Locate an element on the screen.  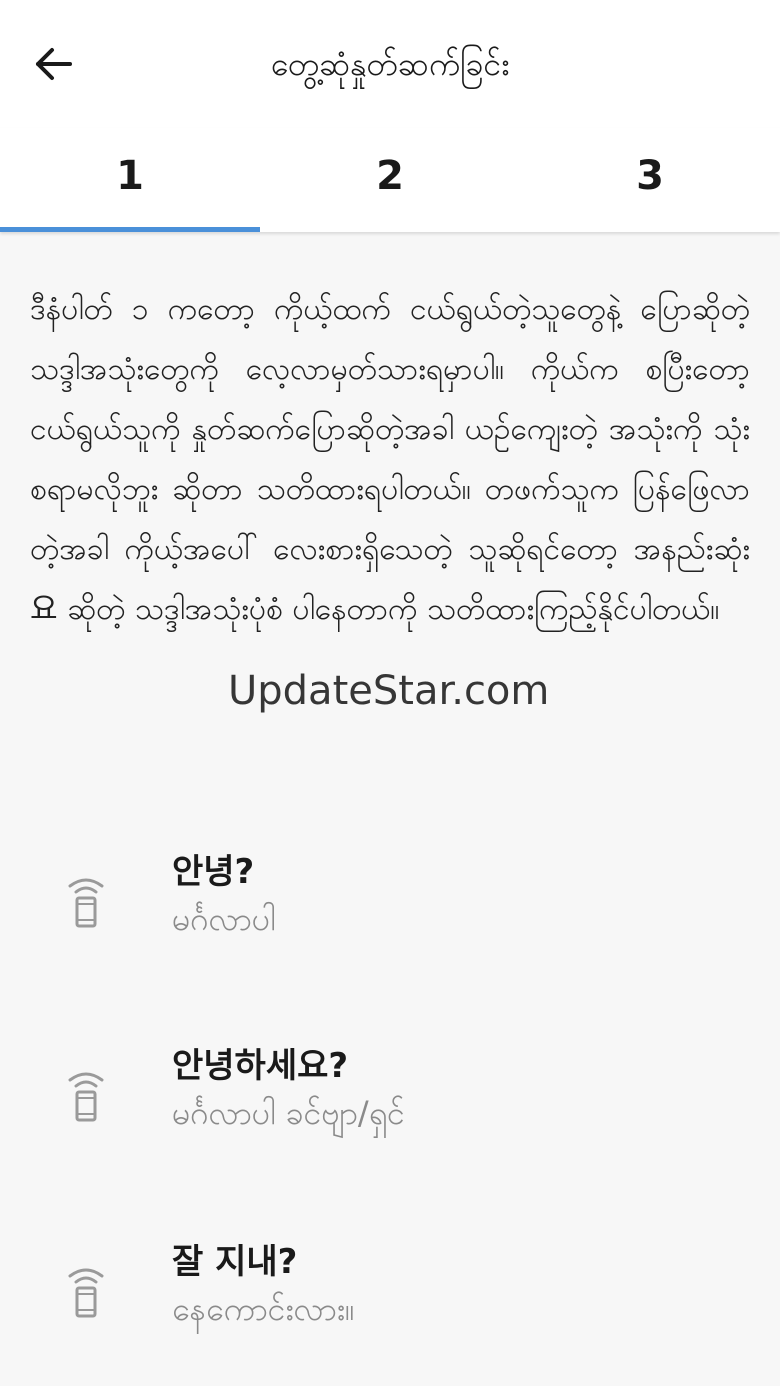
back-button is located at coordinates (54, 64).